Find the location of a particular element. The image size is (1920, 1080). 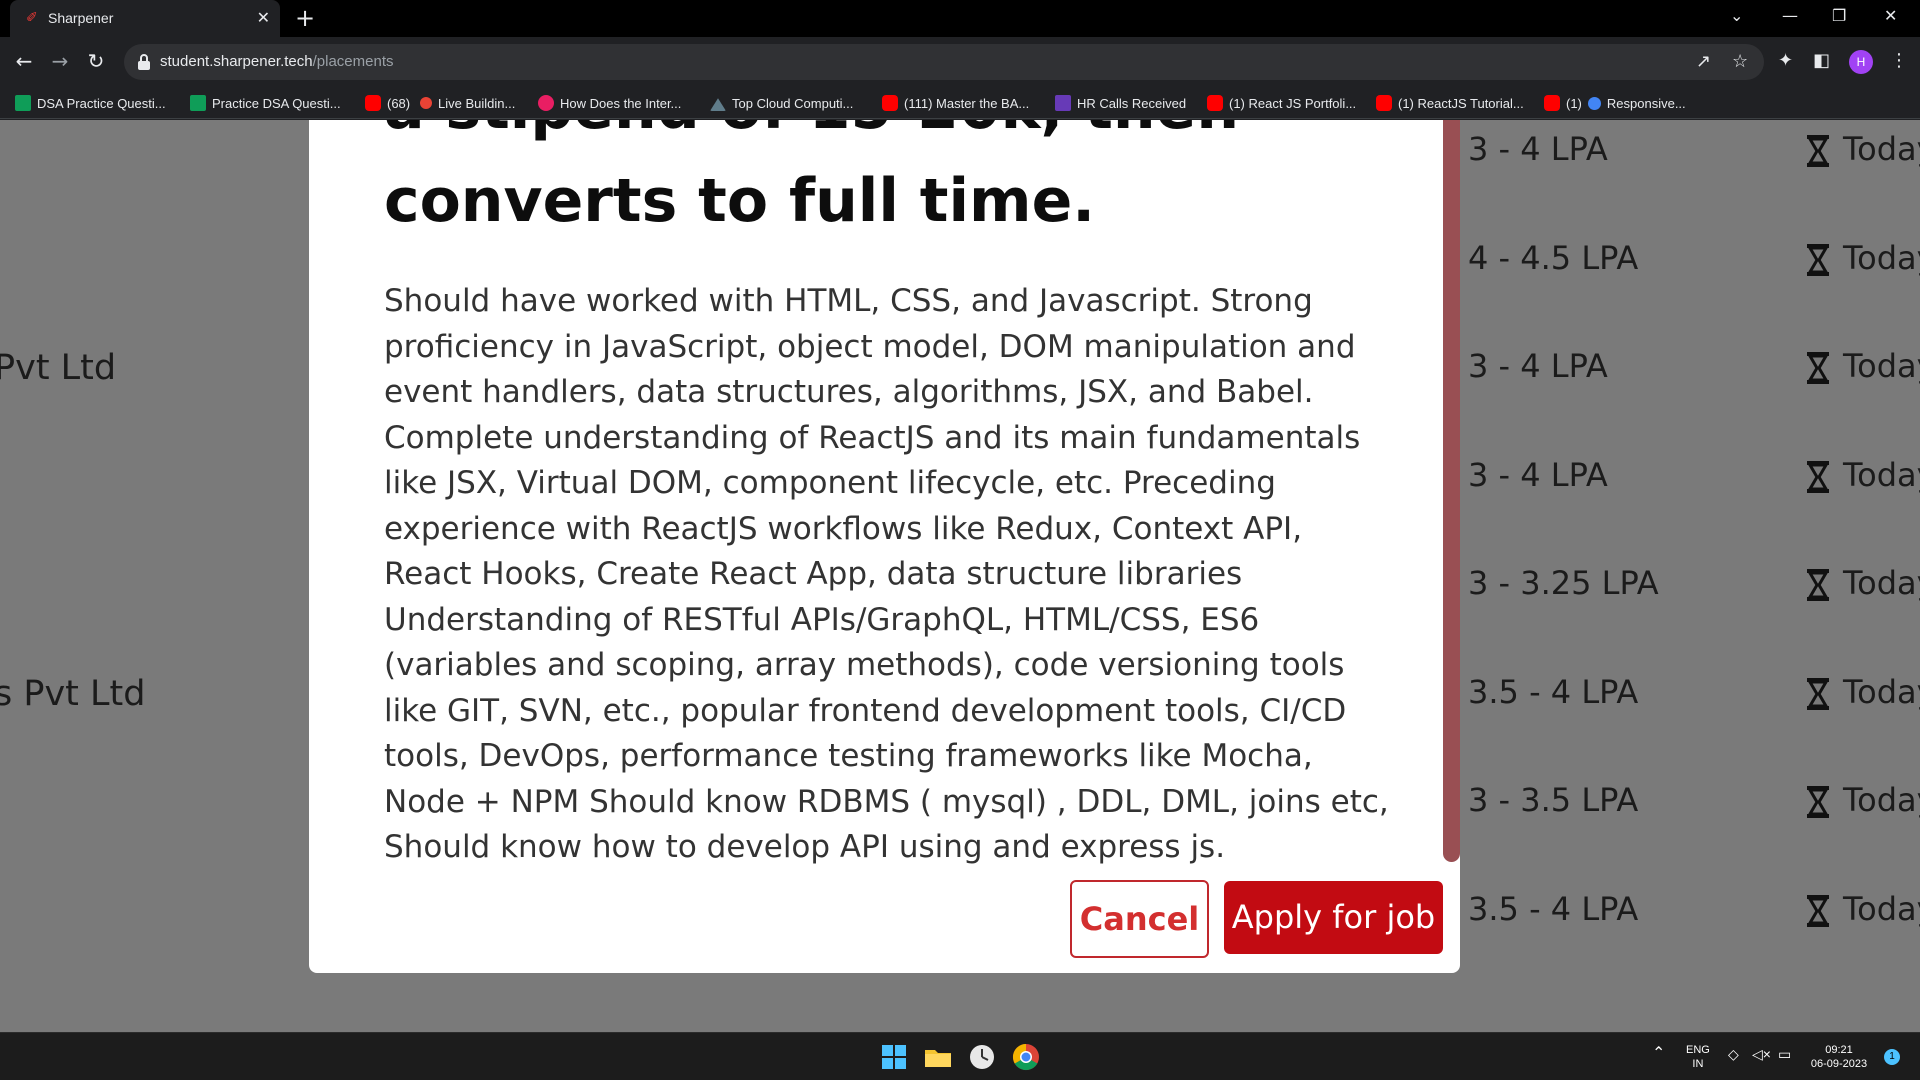

job-headline-line: converts to full time. is located at coordinates (740, 201).